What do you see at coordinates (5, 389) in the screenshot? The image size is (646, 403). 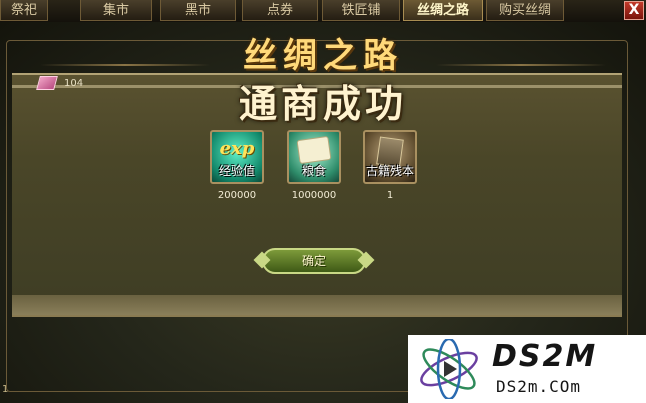 I see `page-counter: 1` at bounding box center [5, 389].